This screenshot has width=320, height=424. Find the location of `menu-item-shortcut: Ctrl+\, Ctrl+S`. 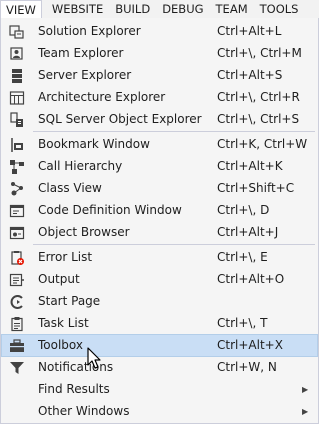

menu-item-shortcut: Ctrl+\, Ctrl+S is located at coordinates (258, 119).